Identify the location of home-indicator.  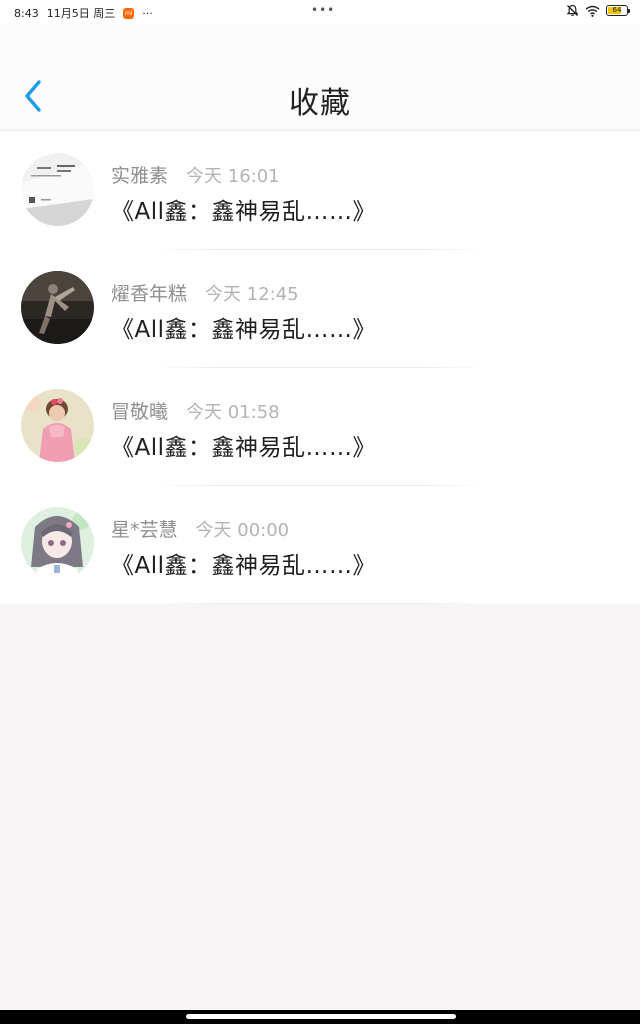
(321, 1016).